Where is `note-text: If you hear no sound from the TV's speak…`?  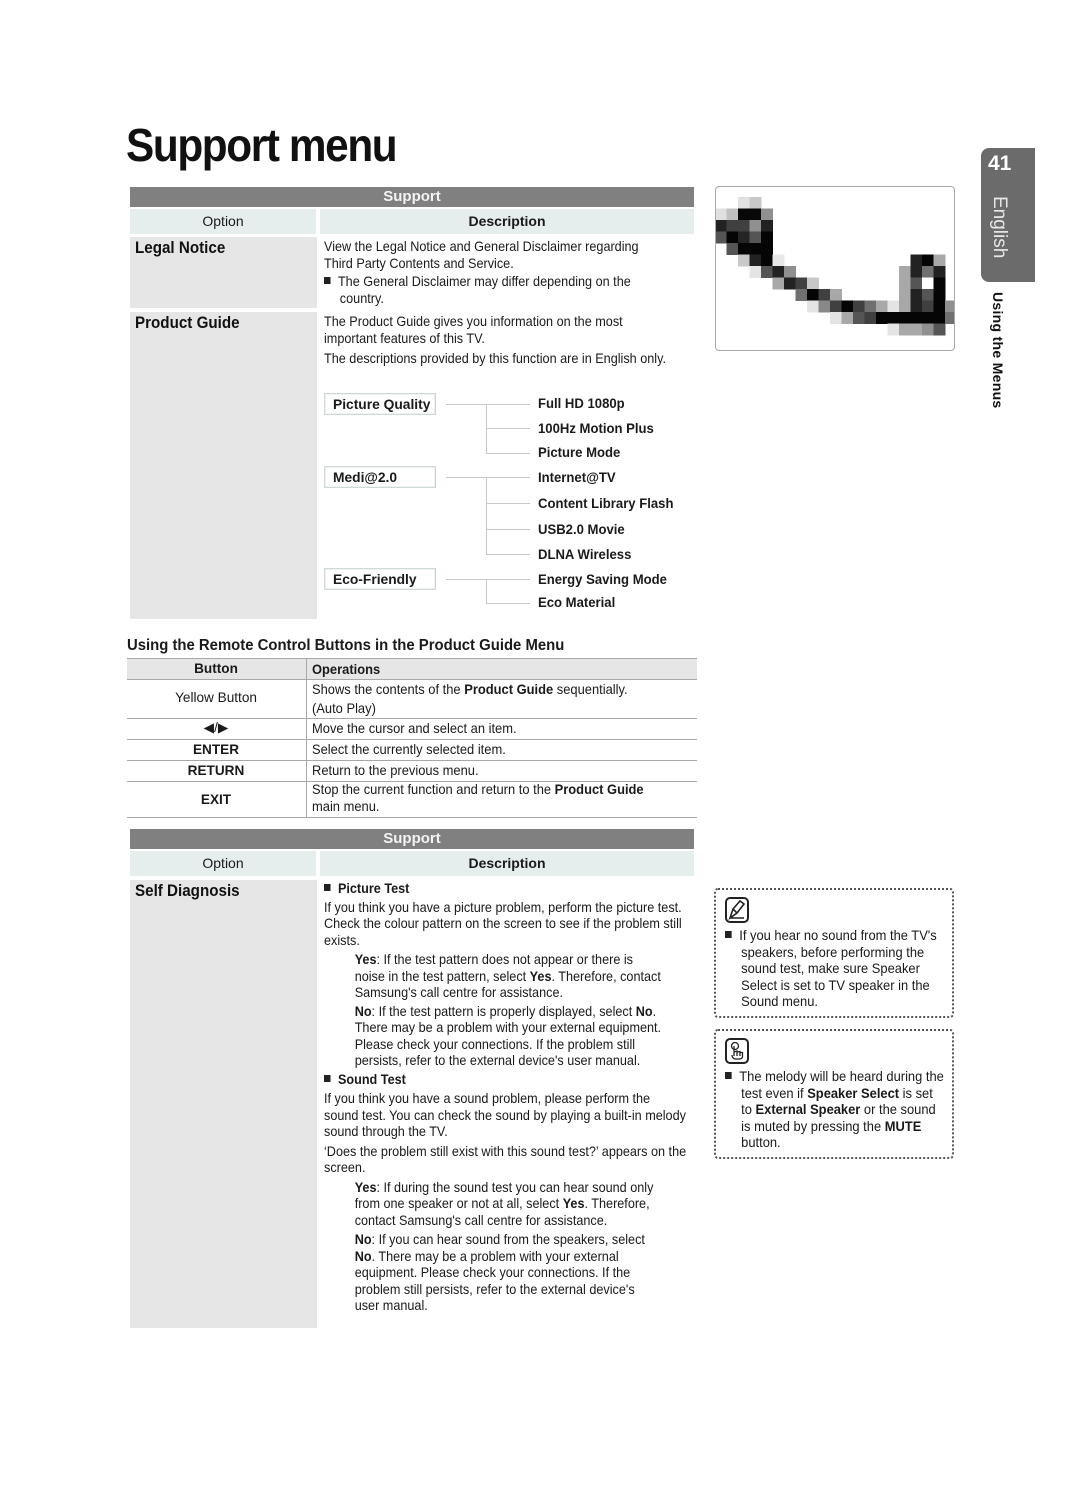
note-text: If you hear no sound from the TV's speak… is located at coordinates (835, 969).